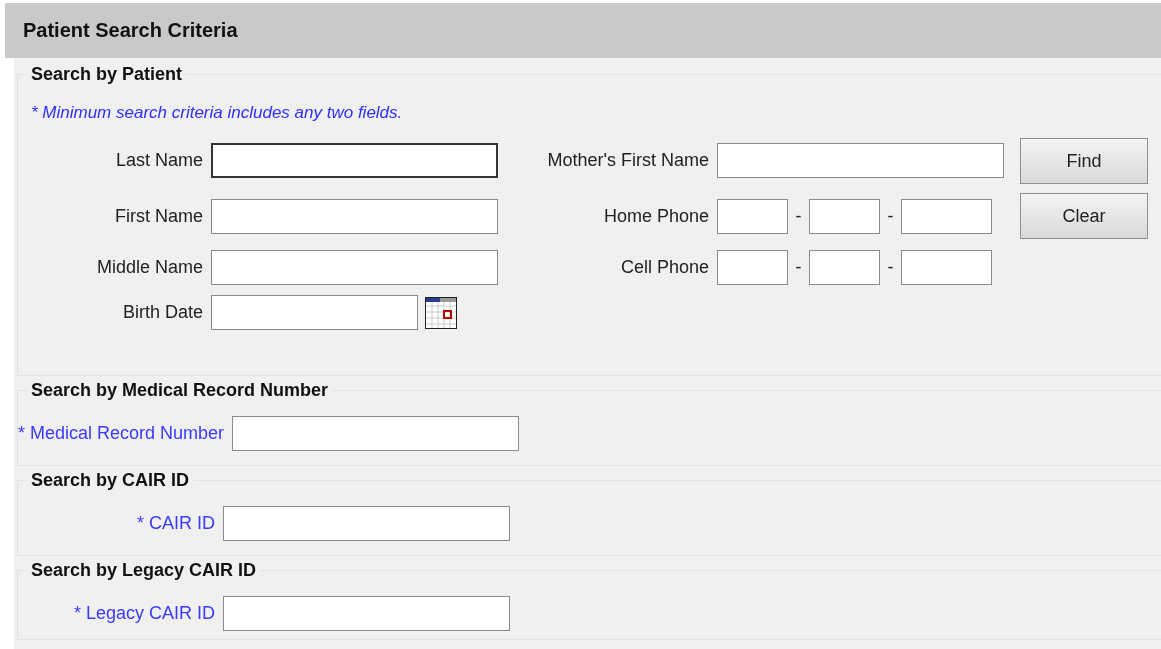 The image size is (1161, 649). I want to click on field-label: * Medical Record Number, so click(121, 433).